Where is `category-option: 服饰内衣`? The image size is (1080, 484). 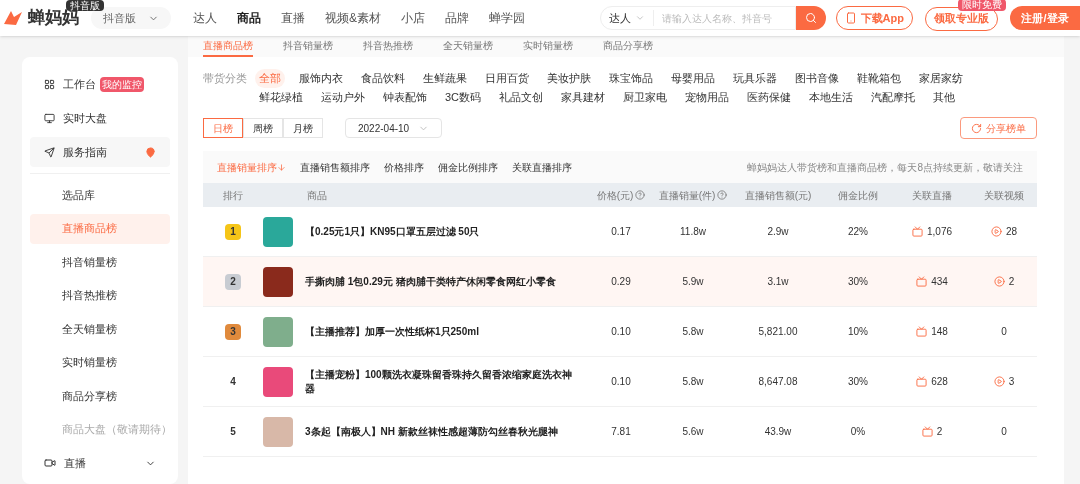
category-option: 服饰内衣 is located at coordinates (321, 78).